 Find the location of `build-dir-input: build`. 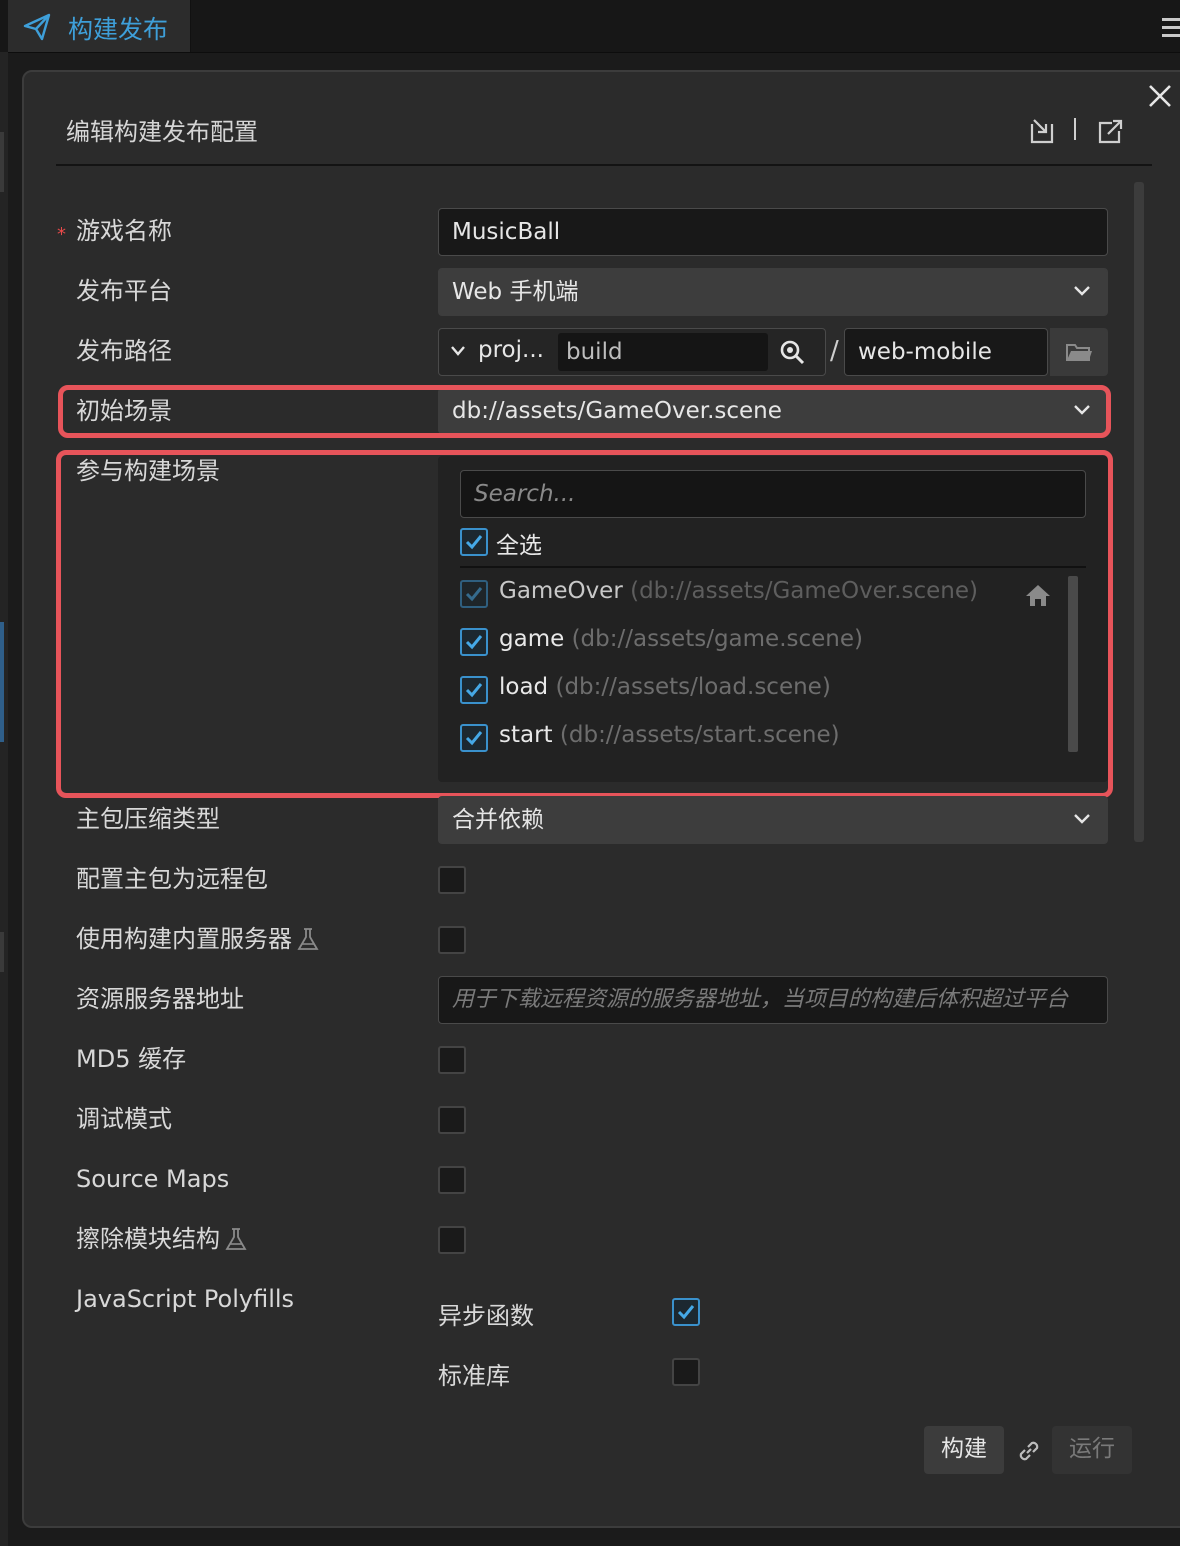

build-dir-input: build is located at coordinates (663, 352).